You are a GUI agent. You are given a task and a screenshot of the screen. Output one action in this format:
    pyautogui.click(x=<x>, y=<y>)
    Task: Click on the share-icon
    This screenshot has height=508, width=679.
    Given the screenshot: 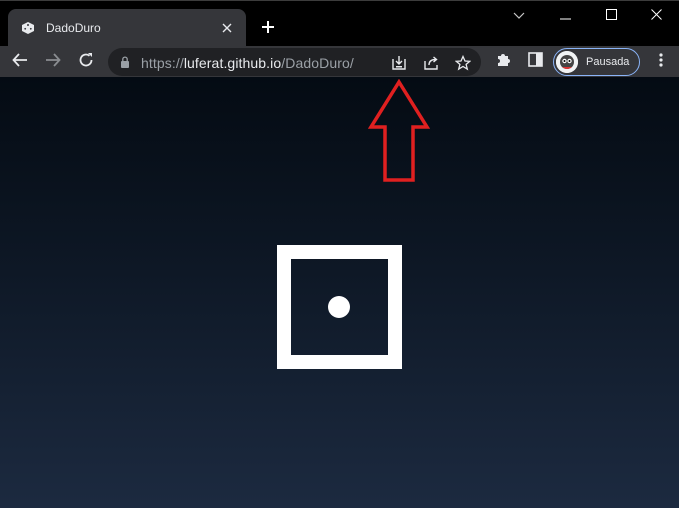 What is the action you would take?
    pyautogui.click(x=431, y=63)
    